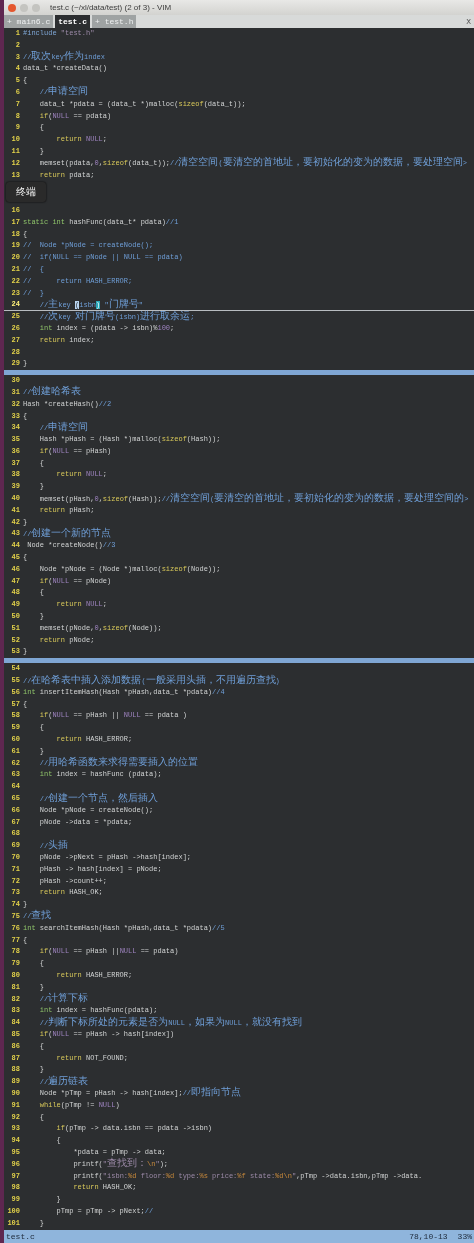 The image size is (474, 1243). What do you see at coordinates (464, 1236) in the screenshot?
I see `scroll-percent: 33%` at bounding box center [464, 1236].